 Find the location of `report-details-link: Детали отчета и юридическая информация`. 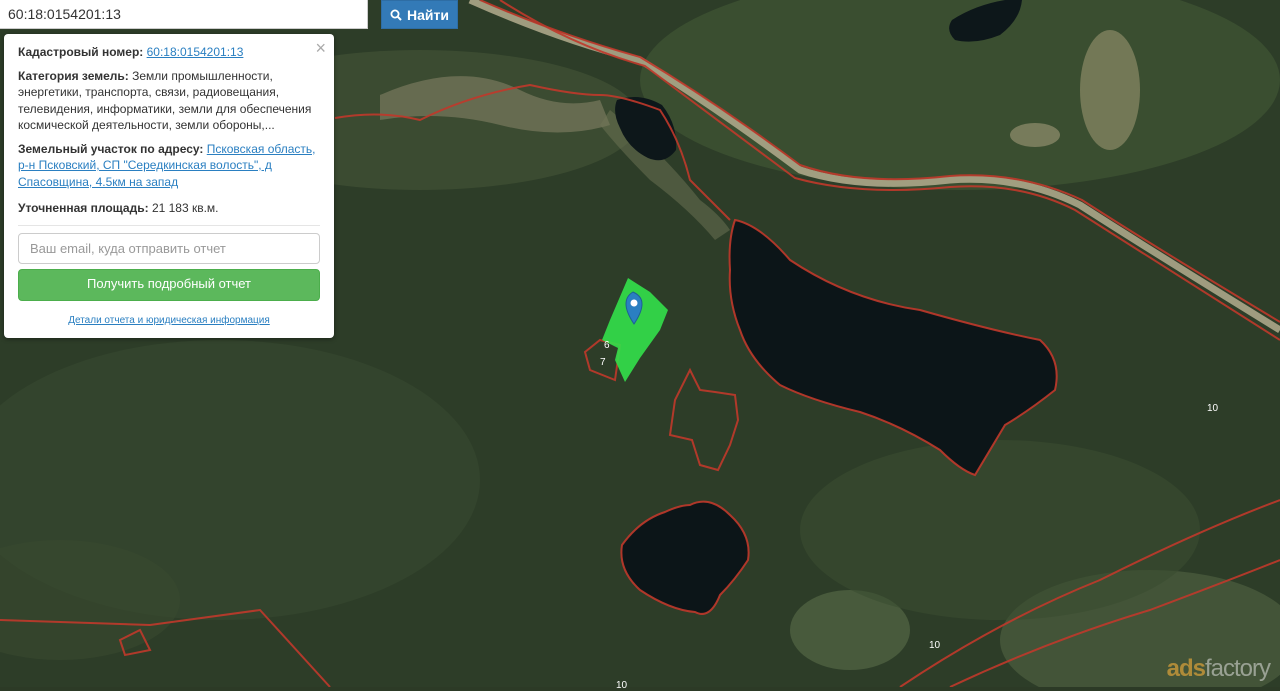

report-details-link: Детали отчета и юридическая информация is located at coordinates (169, 320).